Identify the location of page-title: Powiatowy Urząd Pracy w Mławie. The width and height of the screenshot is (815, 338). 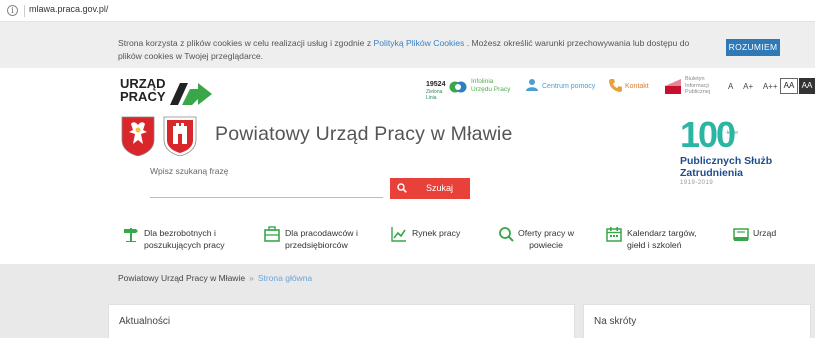
(364, 134).